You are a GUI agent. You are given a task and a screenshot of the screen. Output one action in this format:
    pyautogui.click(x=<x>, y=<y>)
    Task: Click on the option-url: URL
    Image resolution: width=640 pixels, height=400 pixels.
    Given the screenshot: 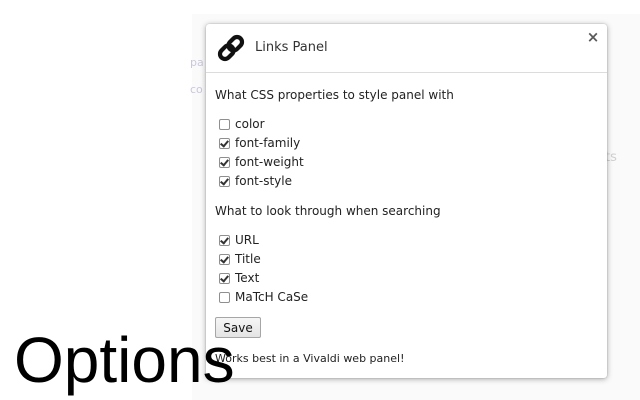 What is the action you would take?
    pyautogui.click(x=239, y=240)
    